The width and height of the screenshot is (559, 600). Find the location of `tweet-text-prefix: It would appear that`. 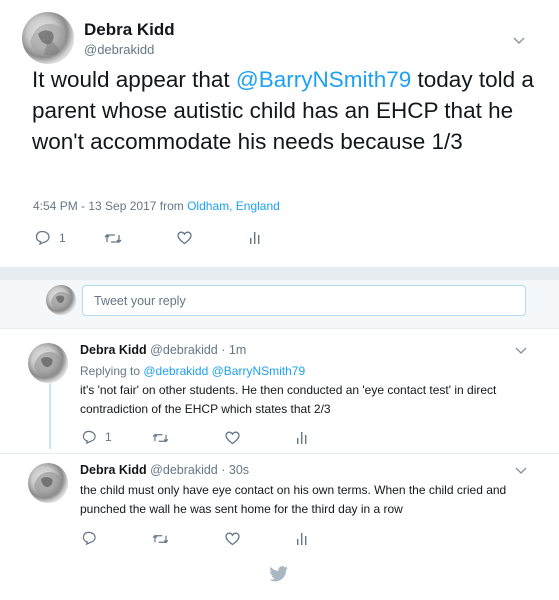

tweet-text-prefix: It would appear that is located at coordinates (134, 79).